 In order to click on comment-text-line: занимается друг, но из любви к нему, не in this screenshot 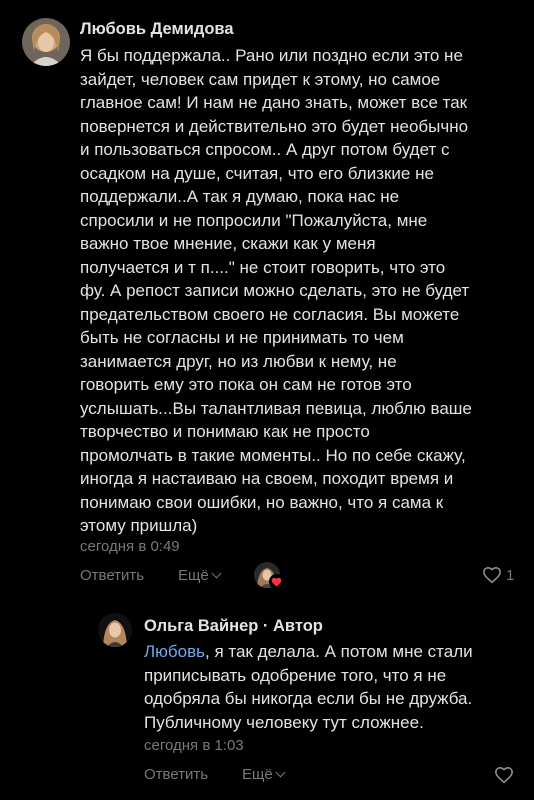, I will do `click(238, 361)`.